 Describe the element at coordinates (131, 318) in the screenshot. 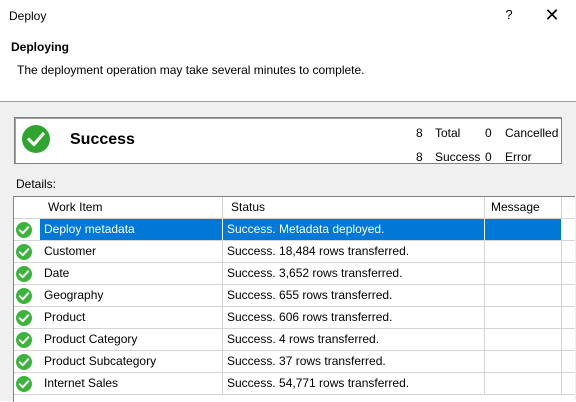

I see `work-item-cell: Product` at that location.